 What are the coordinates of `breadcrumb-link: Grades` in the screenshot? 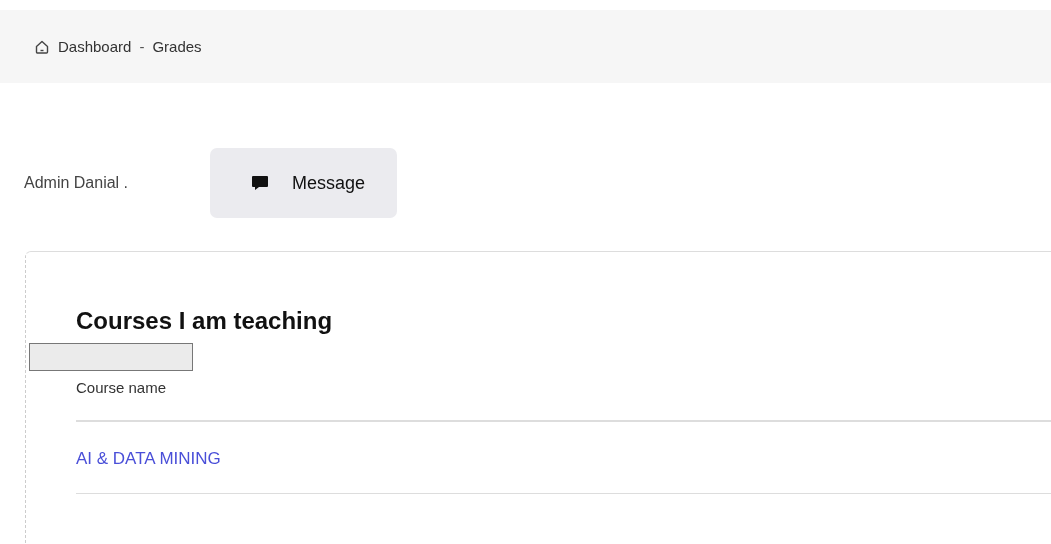 It's located at (177, 46).